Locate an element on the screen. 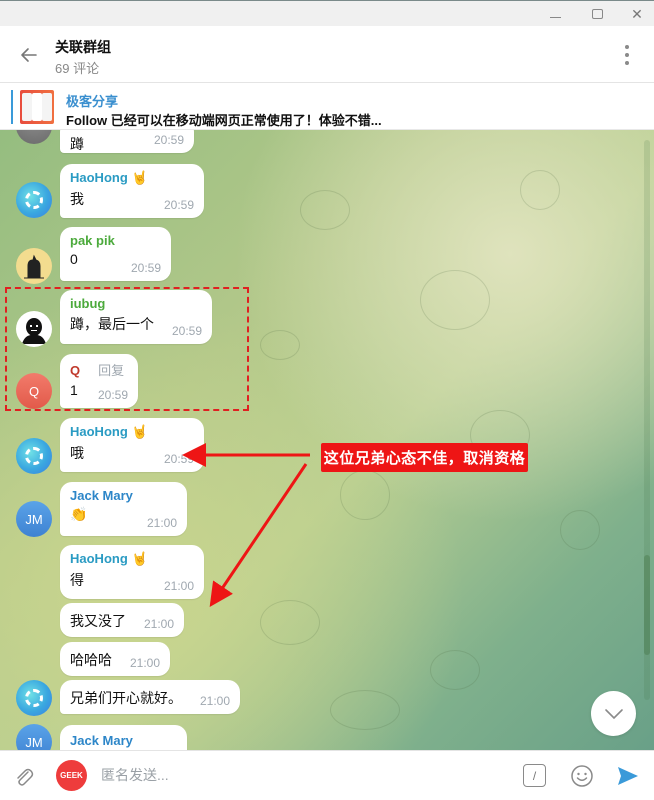  annotation-label: 这位兄弟心态不佳，取消资格 is located at coordinates (424, 457).